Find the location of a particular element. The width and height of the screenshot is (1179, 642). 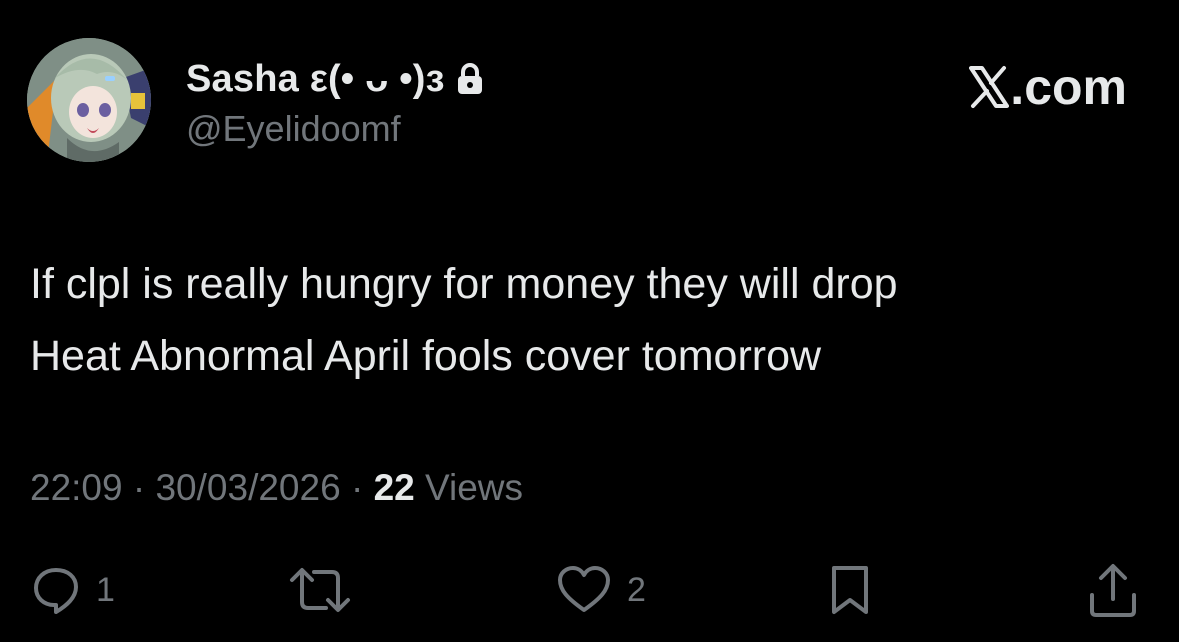

x-logo-icon is located at coordinates (989, 87).